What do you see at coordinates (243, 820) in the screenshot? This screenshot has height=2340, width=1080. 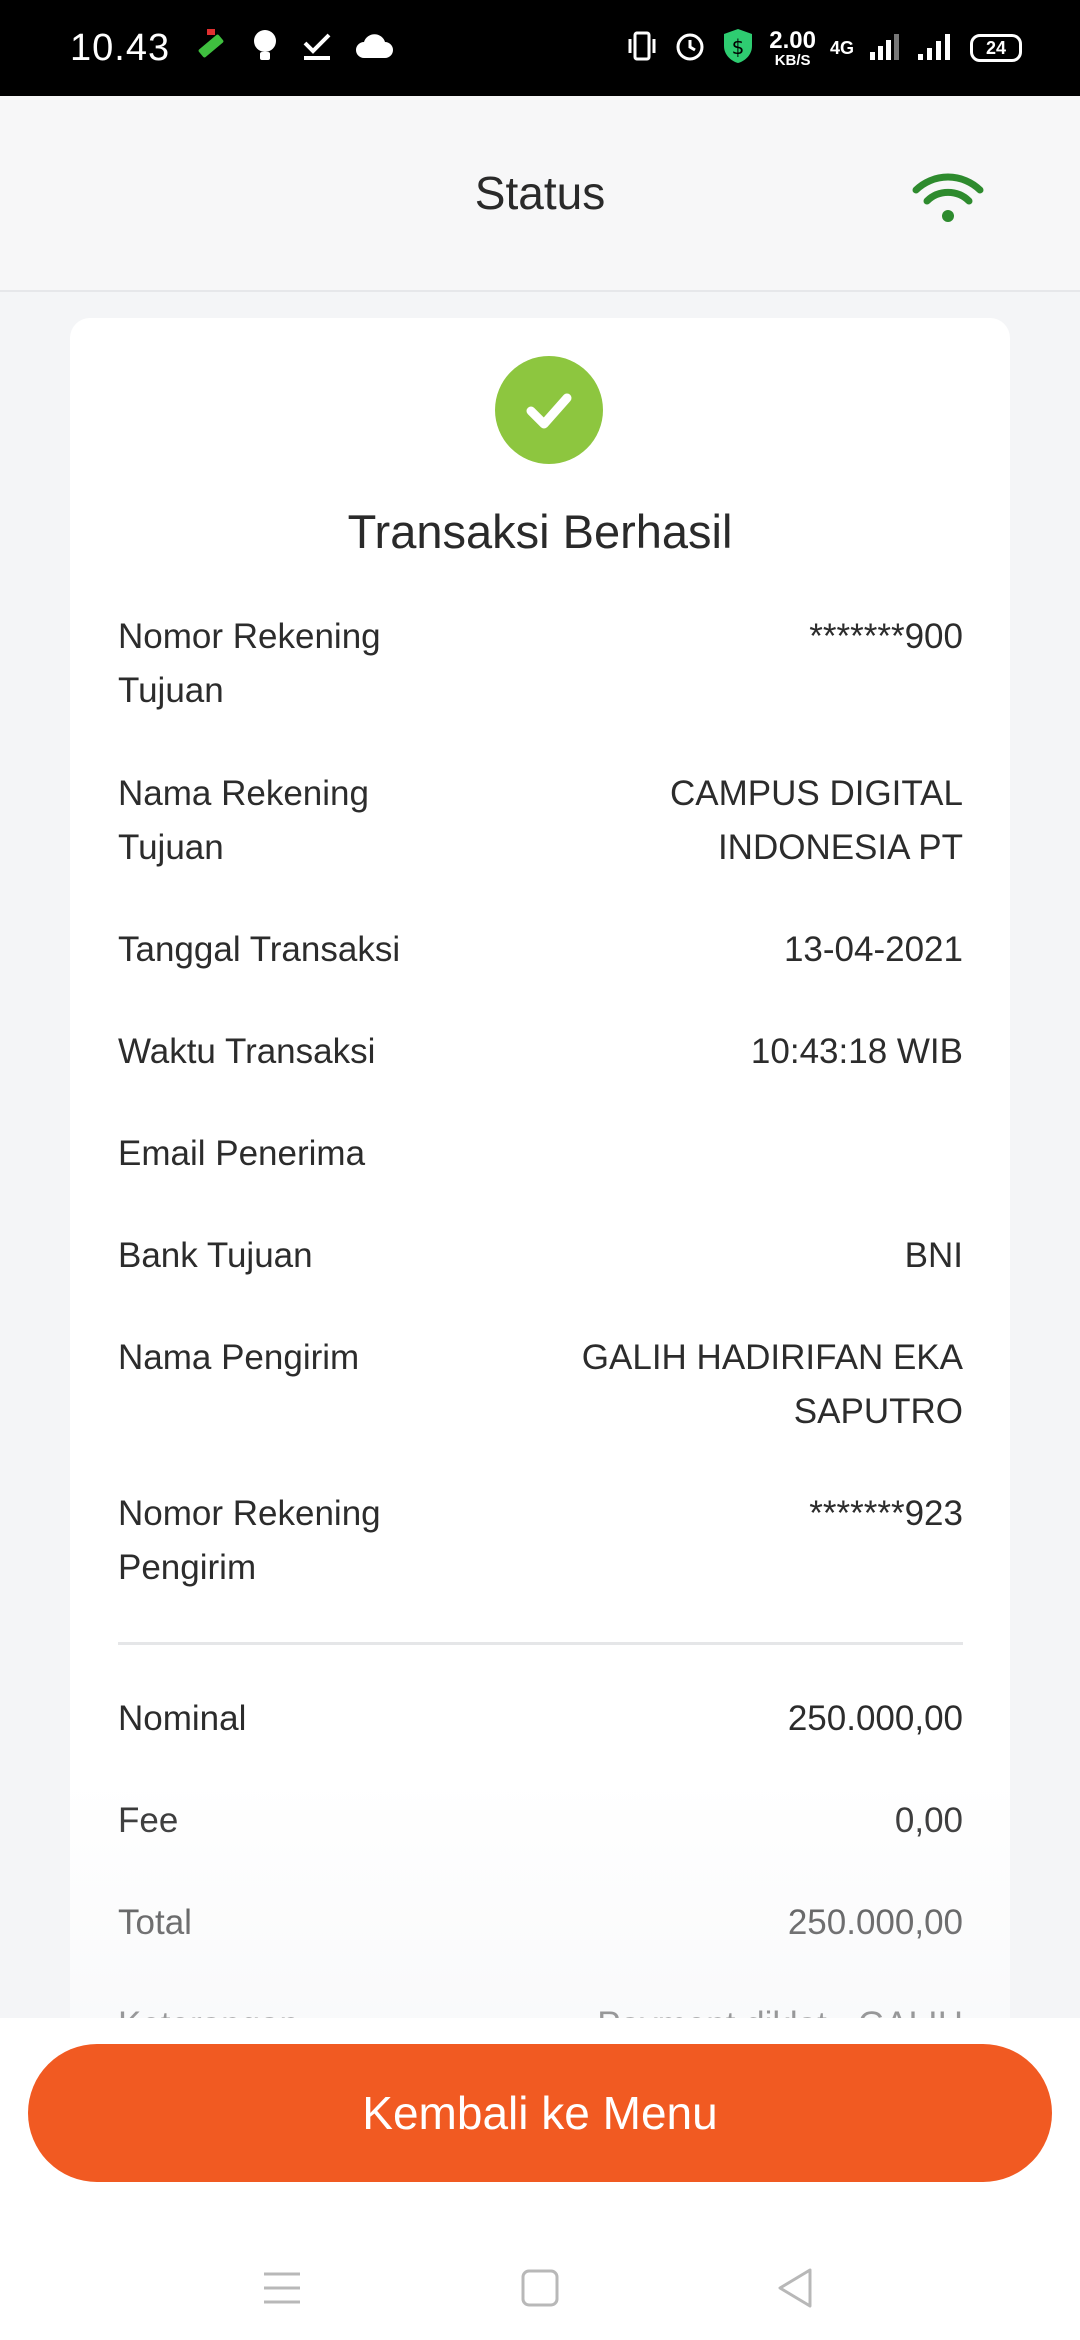 I see `detail-label: Nama Rekening Tujuan` at bounding box center [243, 820].